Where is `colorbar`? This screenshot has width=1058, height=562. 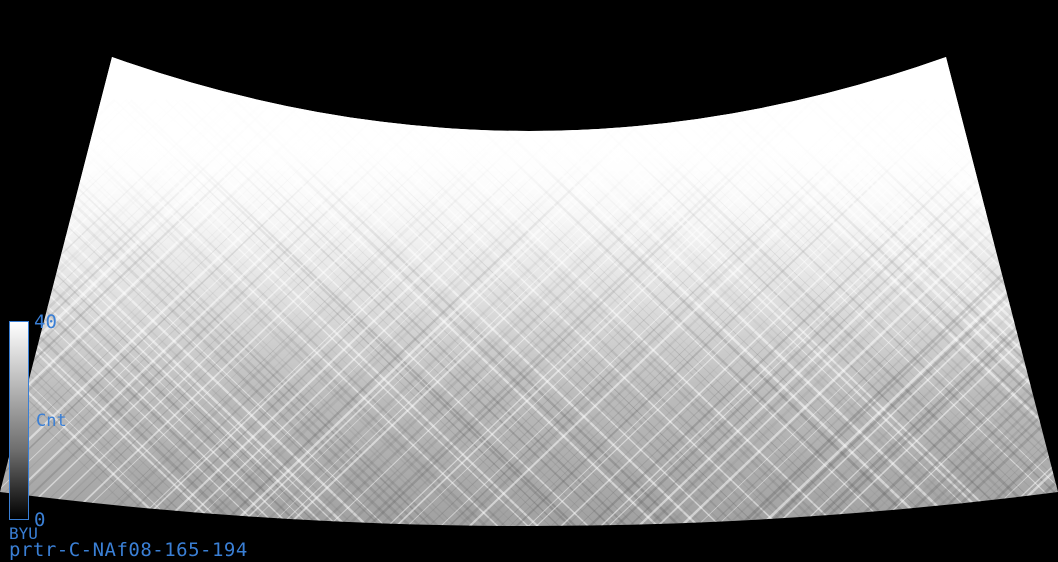 colorbar is located at coordinates (19, 420).